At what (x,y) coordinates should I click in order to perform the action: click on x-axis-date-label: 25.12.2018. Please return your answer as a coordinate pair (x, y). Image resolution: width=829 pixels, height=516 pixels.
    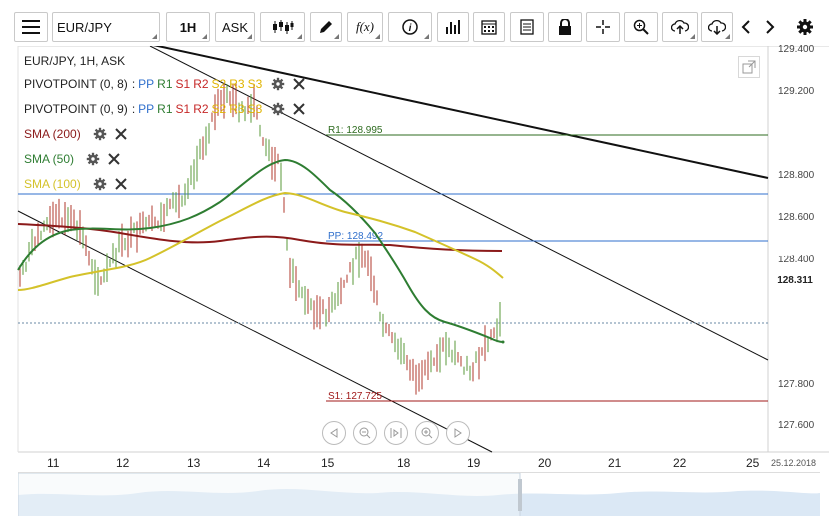
    Looking at the image, I should click on (794, 463).